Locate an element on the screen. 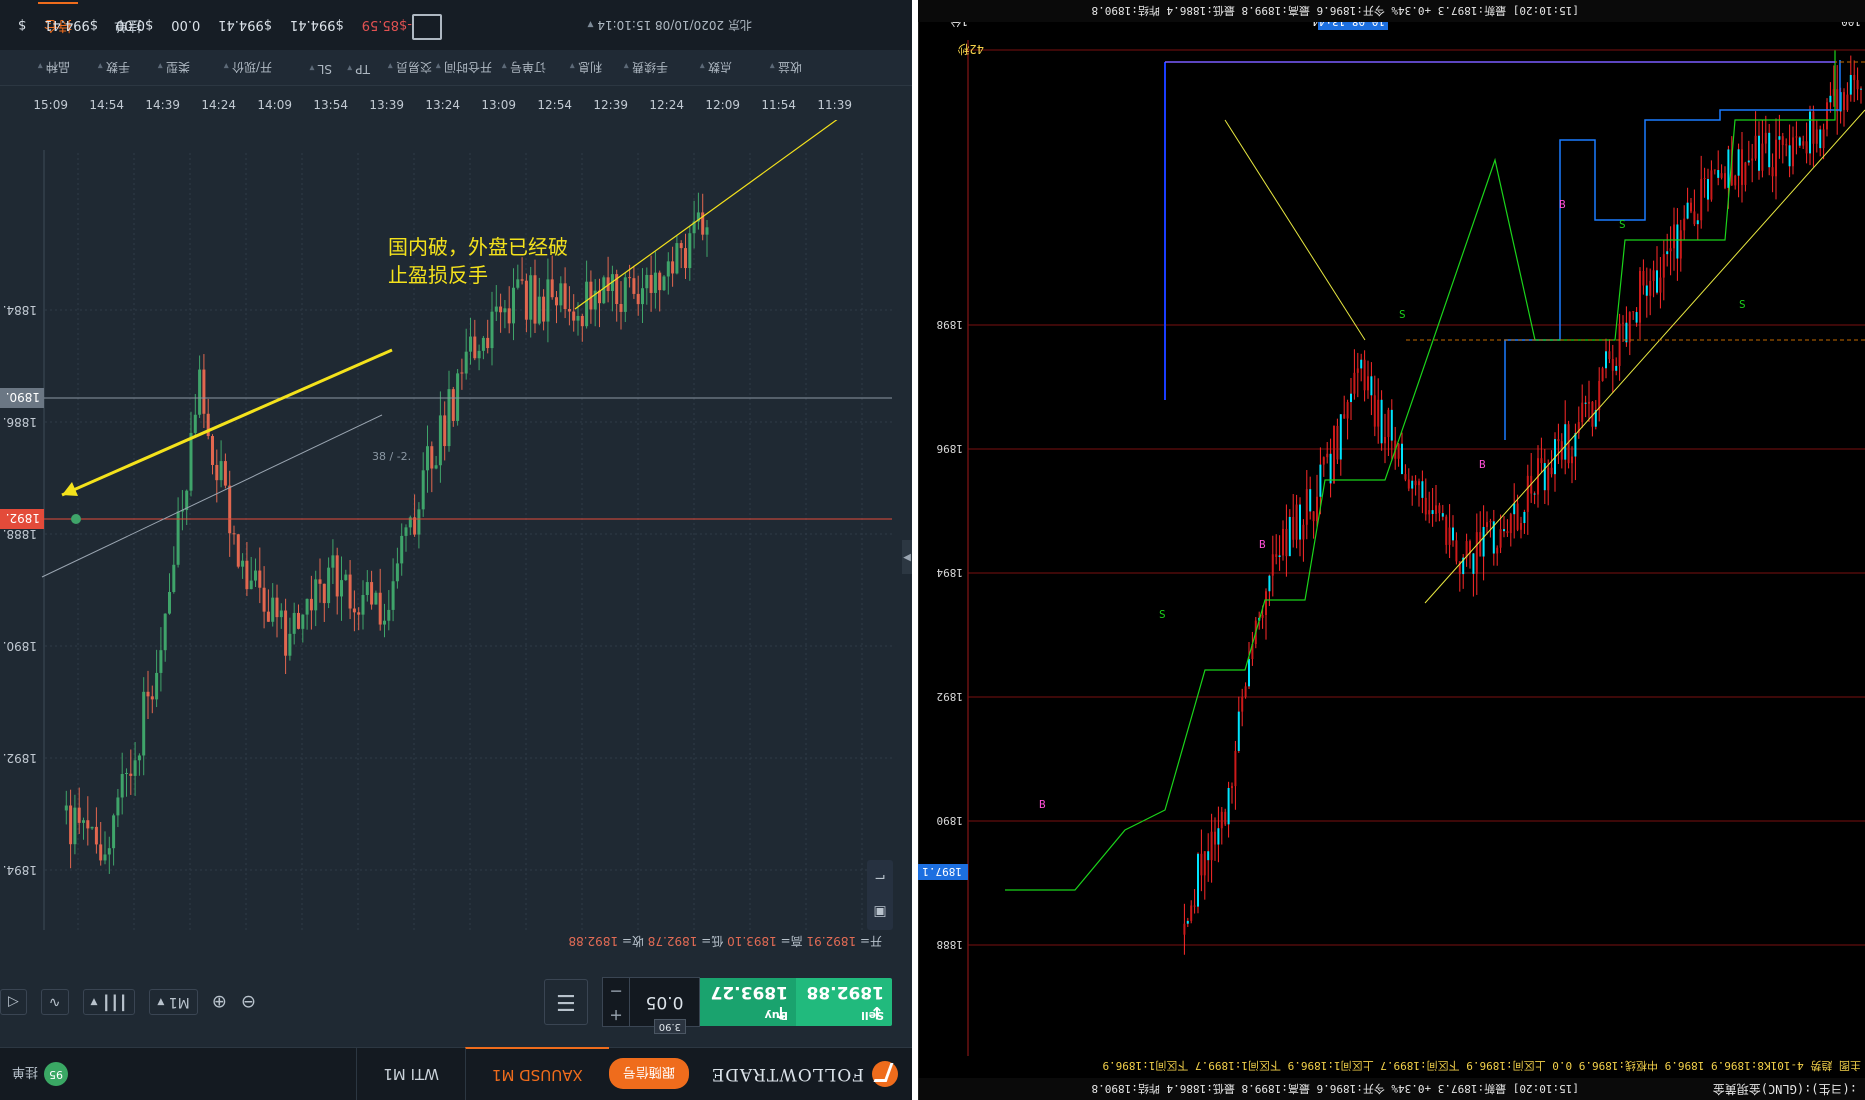  column-header: 手数 is located at coordinates (114, 67).